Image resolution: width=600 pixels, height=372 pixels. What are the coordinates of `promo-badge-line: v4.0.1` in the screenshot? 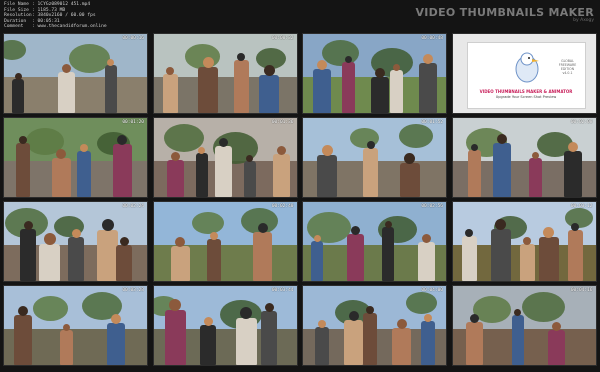 It's located at (567, 73).